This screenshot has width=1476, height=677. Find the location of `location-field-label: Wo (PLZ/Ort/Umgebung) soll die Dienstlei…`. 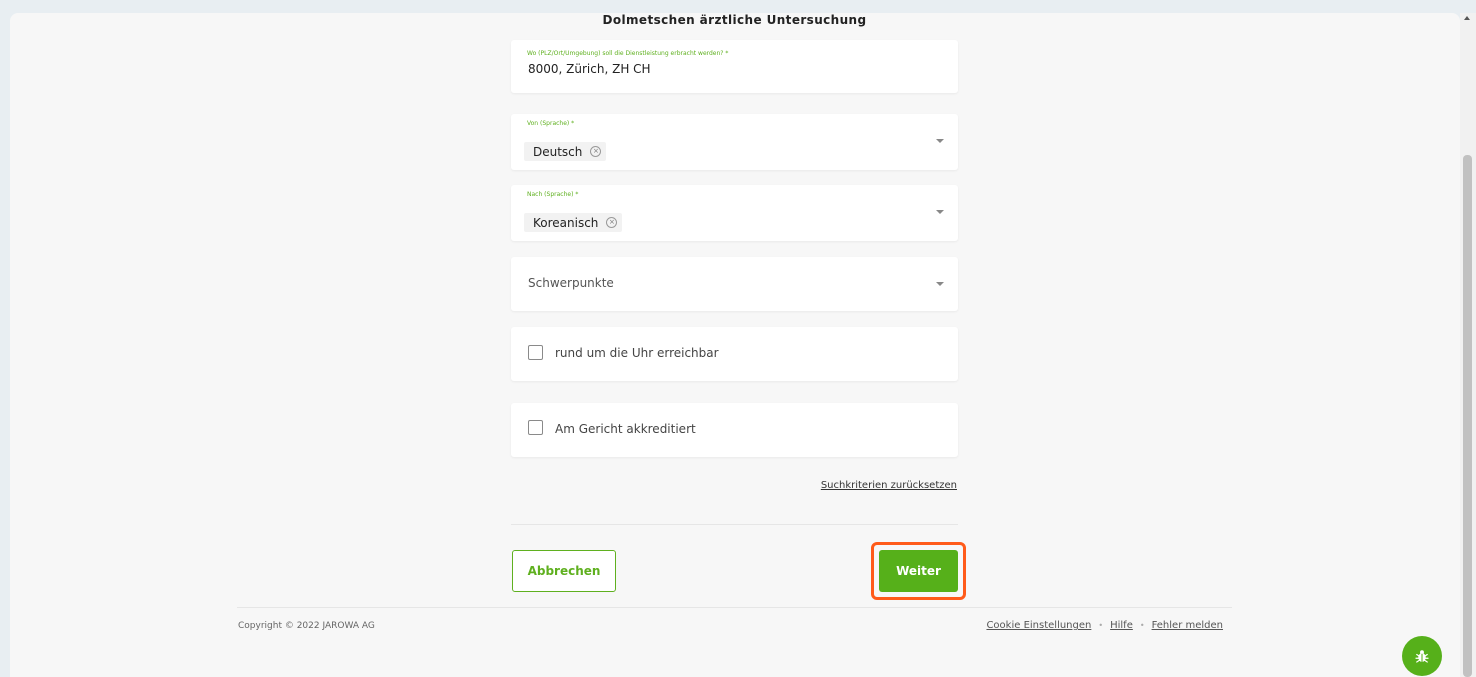

location-field-label: Wo (PLZ/Ort/Umgebung) soll die Dienstlei… is located at coordinates (628, 53).